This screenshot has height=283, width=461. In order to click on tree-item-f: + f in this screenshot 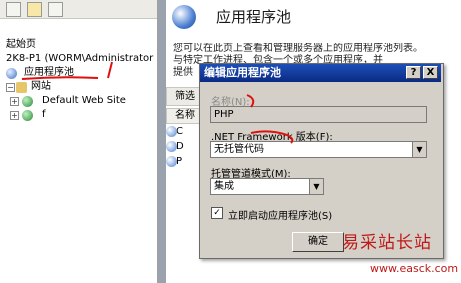, I will do `click(40, 115)`.